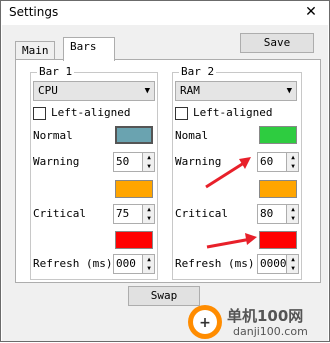 The image size is (330, 343). I want to click on bar1-left-aligned-checkbox, so click(39, 113).